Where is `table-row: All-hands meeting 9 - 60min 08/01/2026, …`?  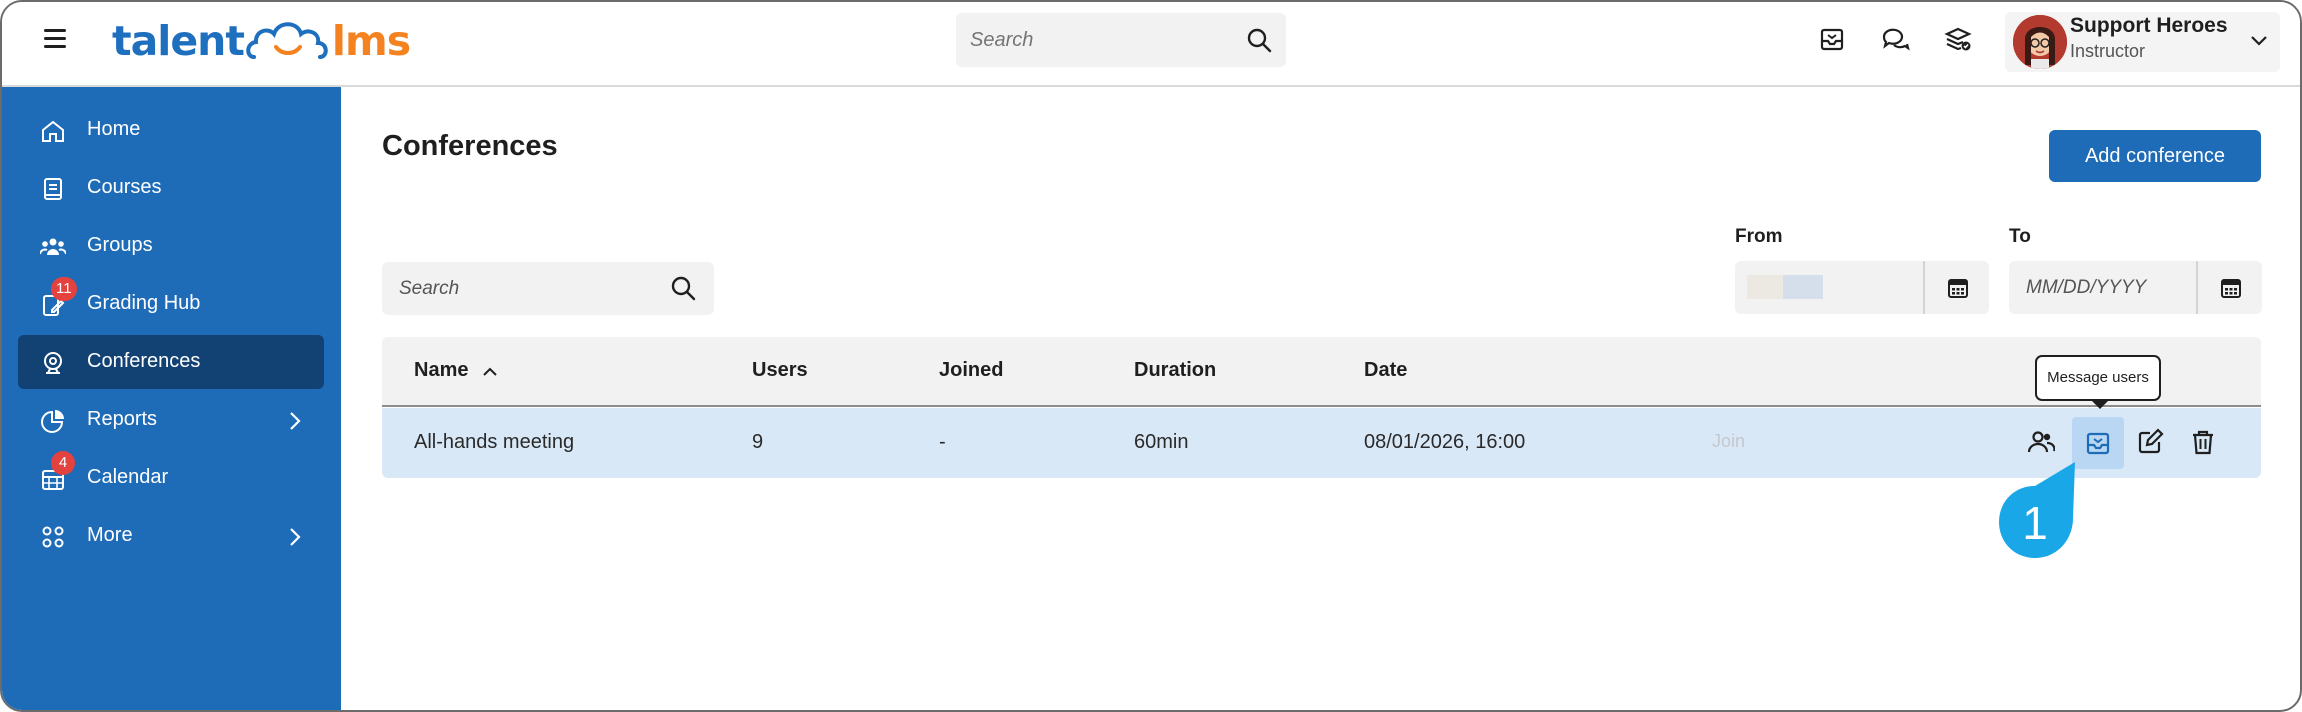 table-row: All-hands meeting 9 - 60min 08/01/2026, … is located at coordinates (1321, 443).